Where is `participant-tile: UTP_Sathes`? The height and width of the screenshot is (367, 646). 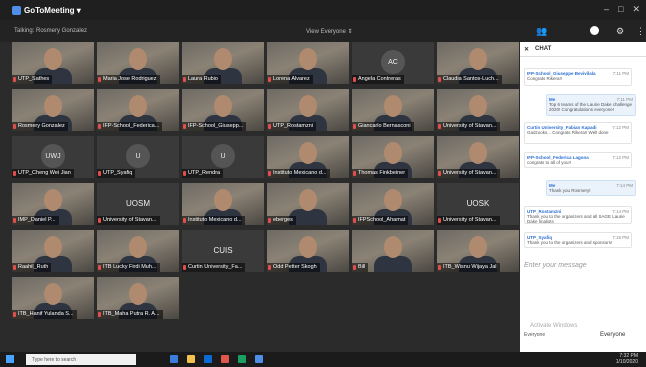
participant-tile: UTP_Sathes is located at coordinates (53, 63).